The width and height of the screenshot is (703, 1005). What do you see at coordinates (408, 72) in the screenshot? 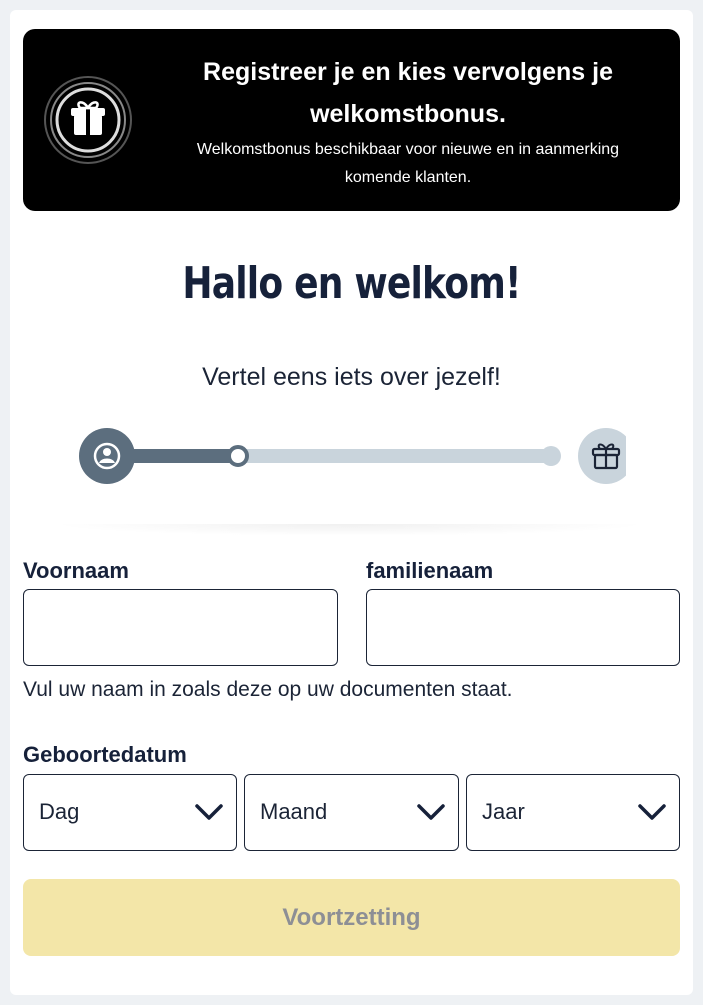
I see `banner-title-line-1: Registreer je en kies vervolgens je` at bounding box center [408, 72].